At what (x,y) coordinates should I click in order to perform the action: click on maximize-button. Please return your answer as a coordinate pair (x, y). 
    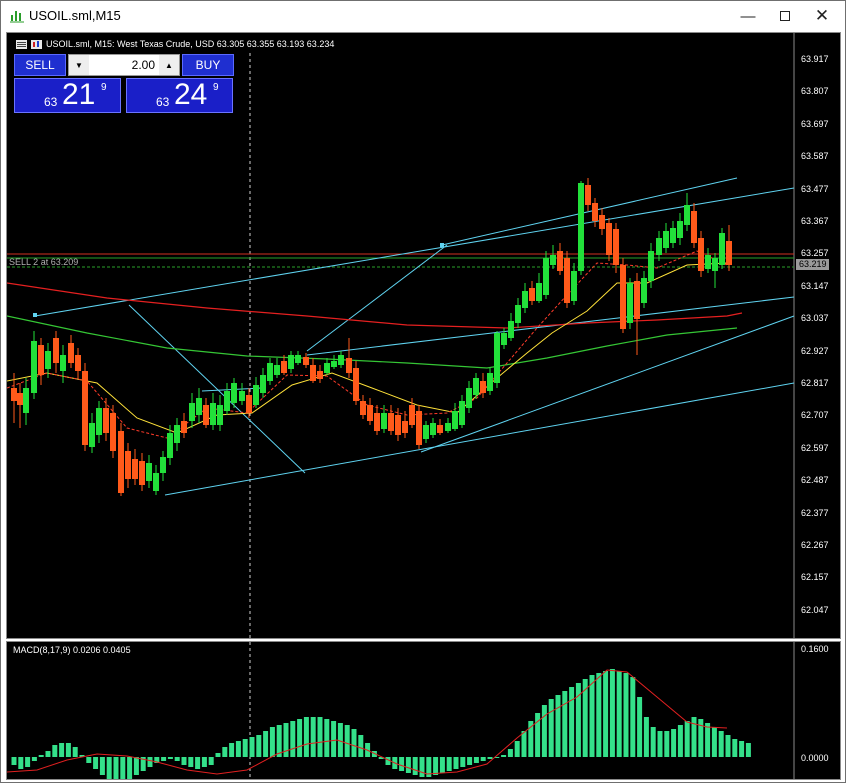
    Looking at the image, I should click on (785, 16).